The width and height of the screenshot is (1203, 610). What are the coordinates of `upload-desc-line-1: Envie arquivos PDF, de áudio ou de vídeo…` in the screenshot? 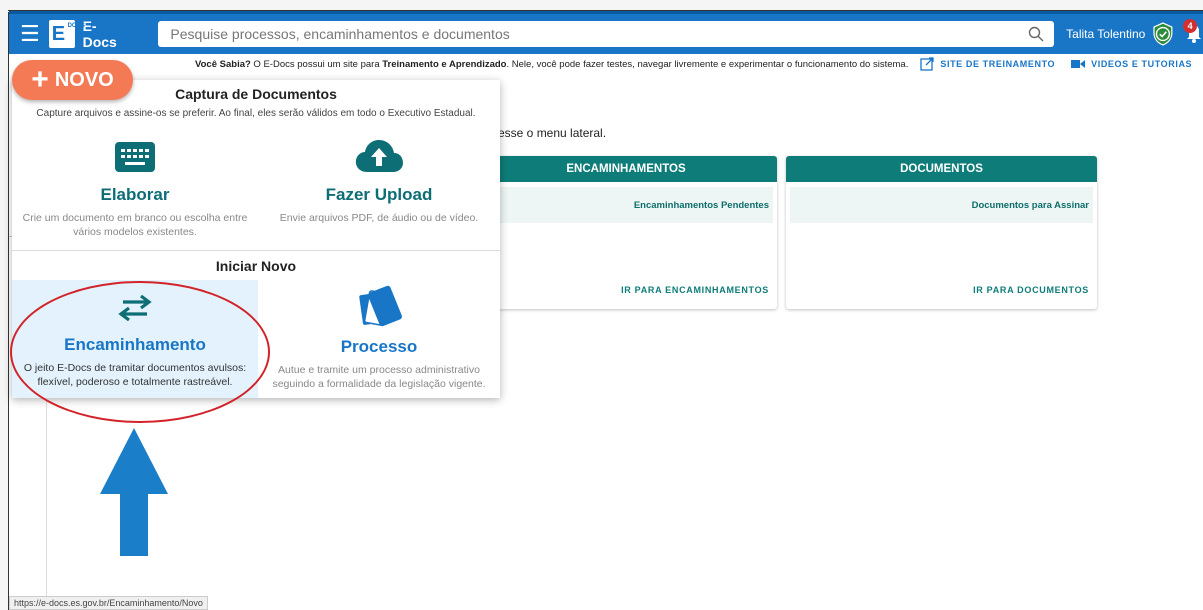 It's located at (379, 218).